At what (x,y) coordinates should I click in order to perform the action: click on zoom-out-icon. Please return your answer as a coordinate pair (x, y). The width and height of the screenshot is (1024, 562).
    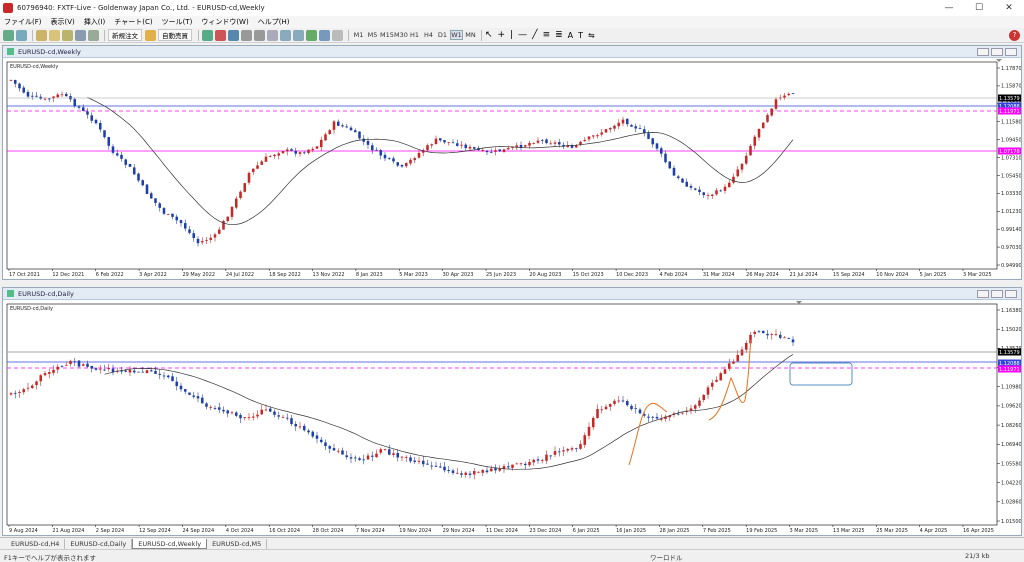
    Looking at the image, I should click on (259, 35).